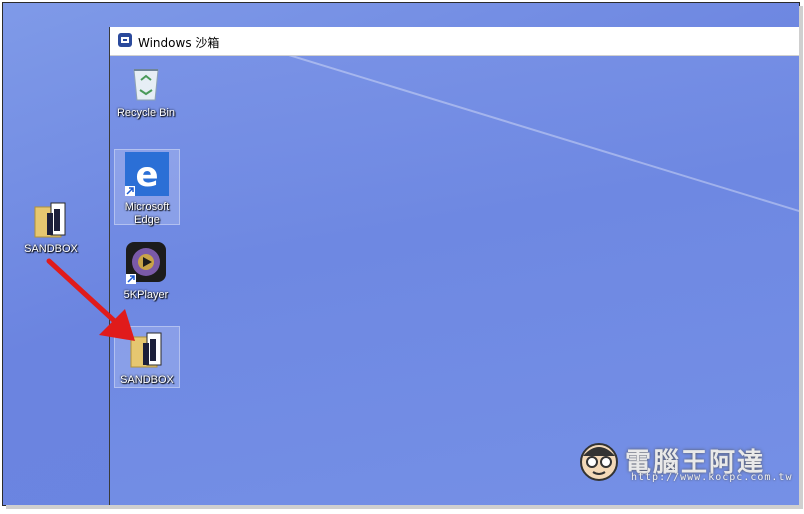  Describe the element at coordinates (599, 462) in the screenshot. I see `mascot-logo` at that location.